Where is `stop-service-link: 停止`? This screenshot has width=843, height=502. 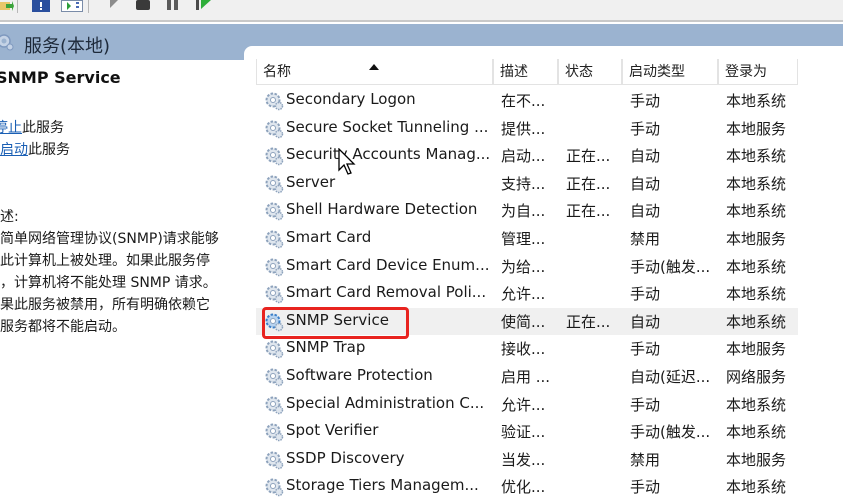 stop-service-link: 停止 is located at coordinates (11, 128).